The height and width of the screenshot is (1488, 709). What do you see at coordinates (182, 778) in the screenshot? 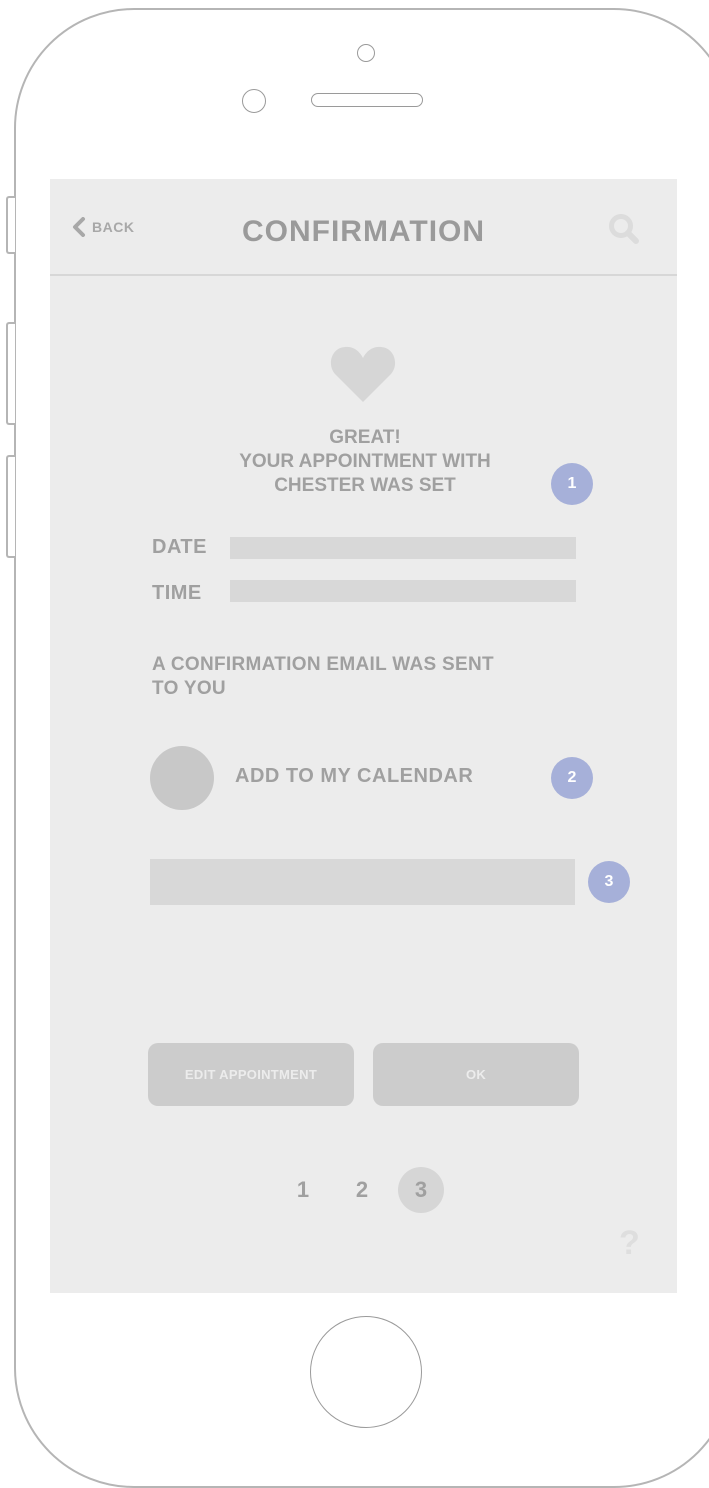
I see `add-calendar-toggle` at bounding box center [182, 778].